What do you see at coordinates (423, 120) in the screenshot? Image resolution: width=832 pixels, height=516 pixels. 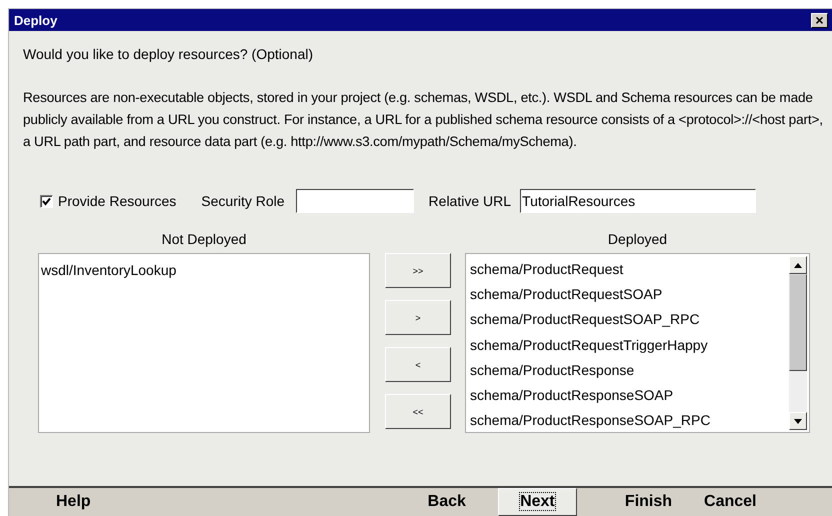 I see `description-text: Resources are non-executable objects, stored in your project (e.g. schemas, WSDL, etc.). WSDL and Schema resources can be made publicly available from a URL you construct. For instance, a URL for a published schema resource consists of a <protocol>://<host part>, a URL path part, and resource data part (e.g. http://www.s3.com/mypath/Schema/mySchema).` at bounding box center [423, 120].